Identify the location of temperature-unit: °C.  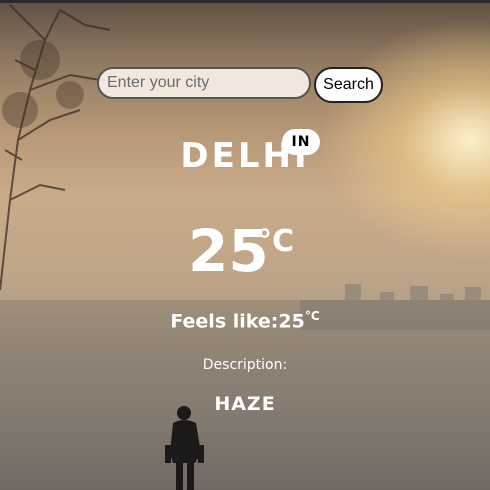
(276, 241).